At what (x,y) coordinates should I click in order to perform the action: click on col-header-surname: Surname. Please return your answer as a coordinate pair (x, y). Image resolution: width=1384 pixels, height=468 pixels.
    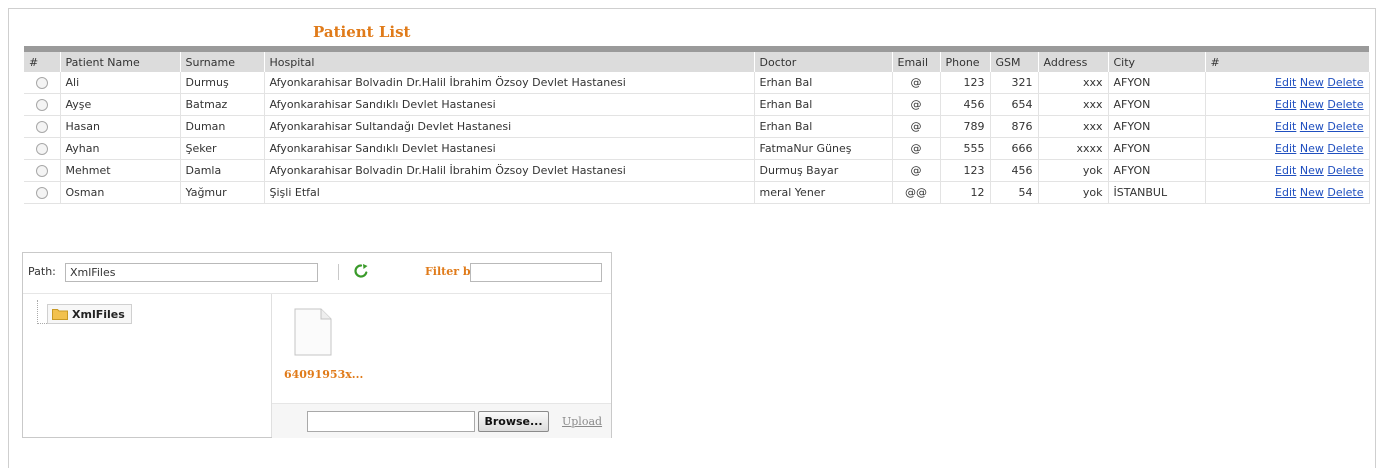
    Looking at the image, I should click on (222, 62).